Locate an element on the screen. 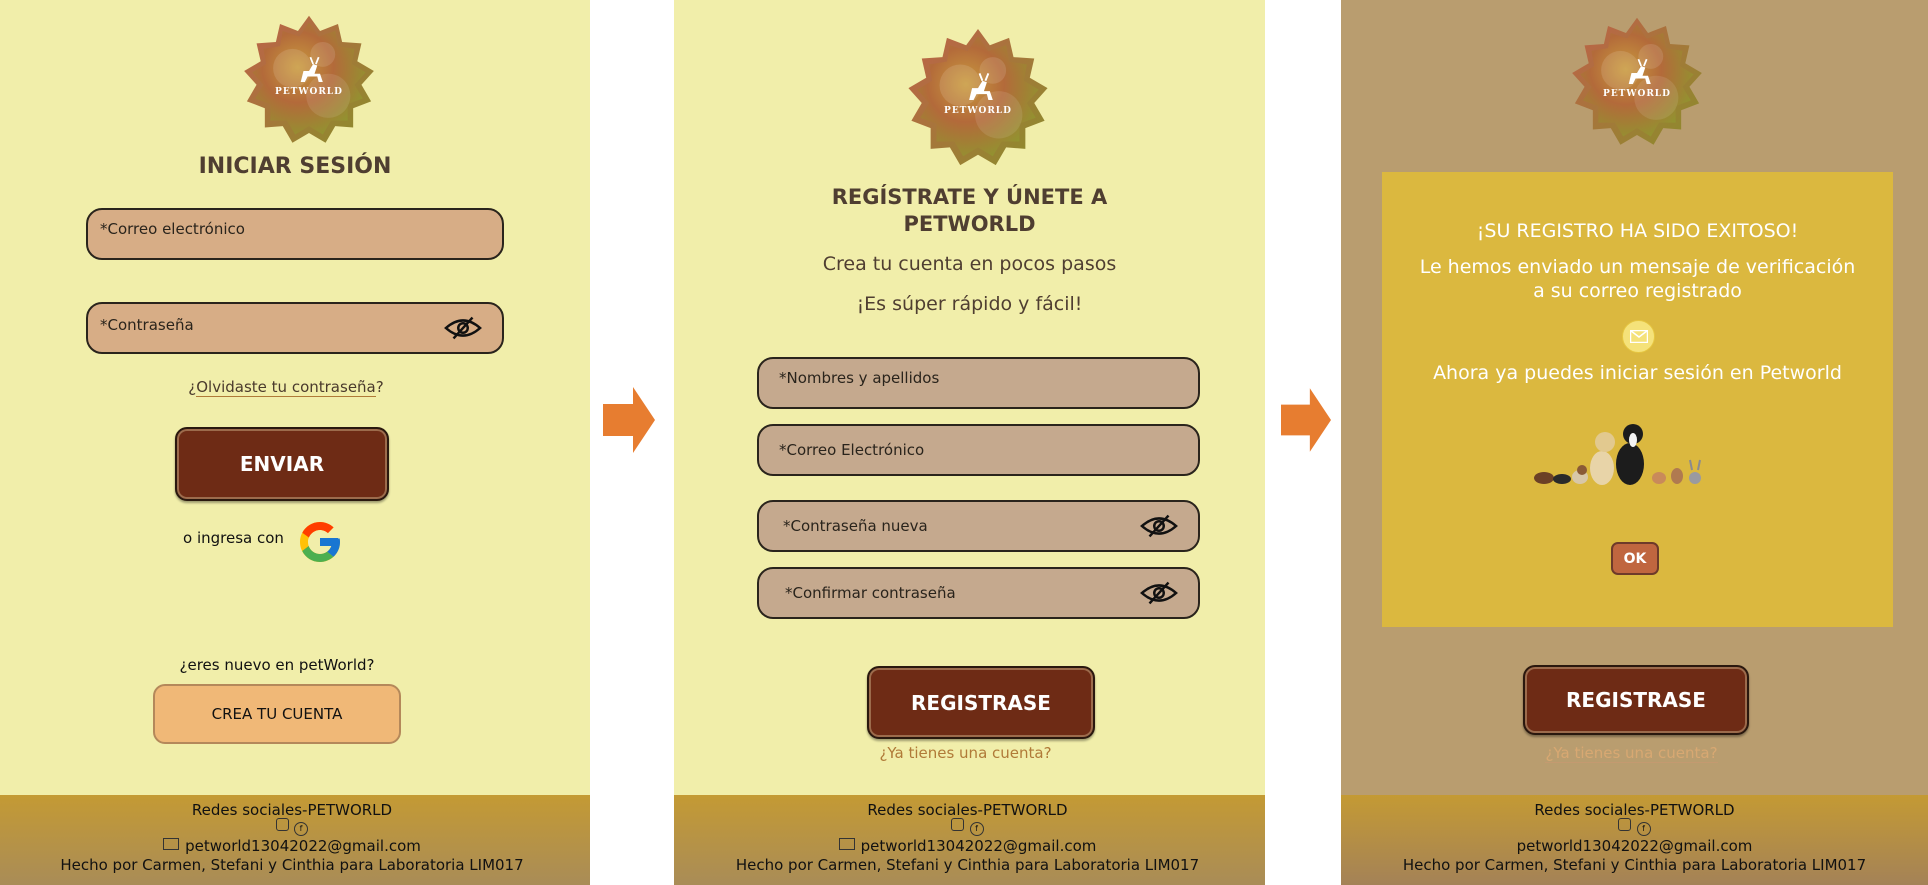  forgot-password: ¿Olvidaste tu contraseña? is located at coordinates (295, 387).